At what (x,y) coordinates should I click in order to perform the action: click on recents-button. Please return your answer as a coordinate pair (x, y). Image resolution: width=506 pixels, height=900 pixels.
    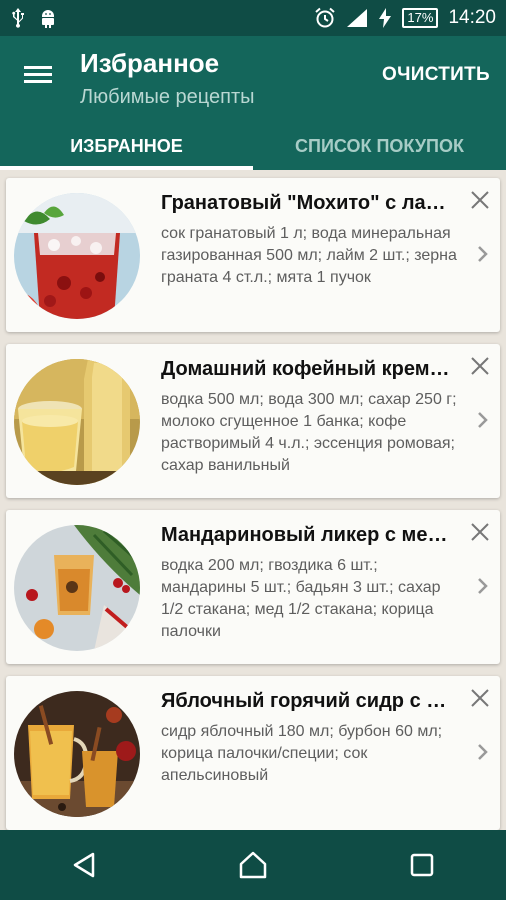
    Looking at the image, I should click on (422, 865).